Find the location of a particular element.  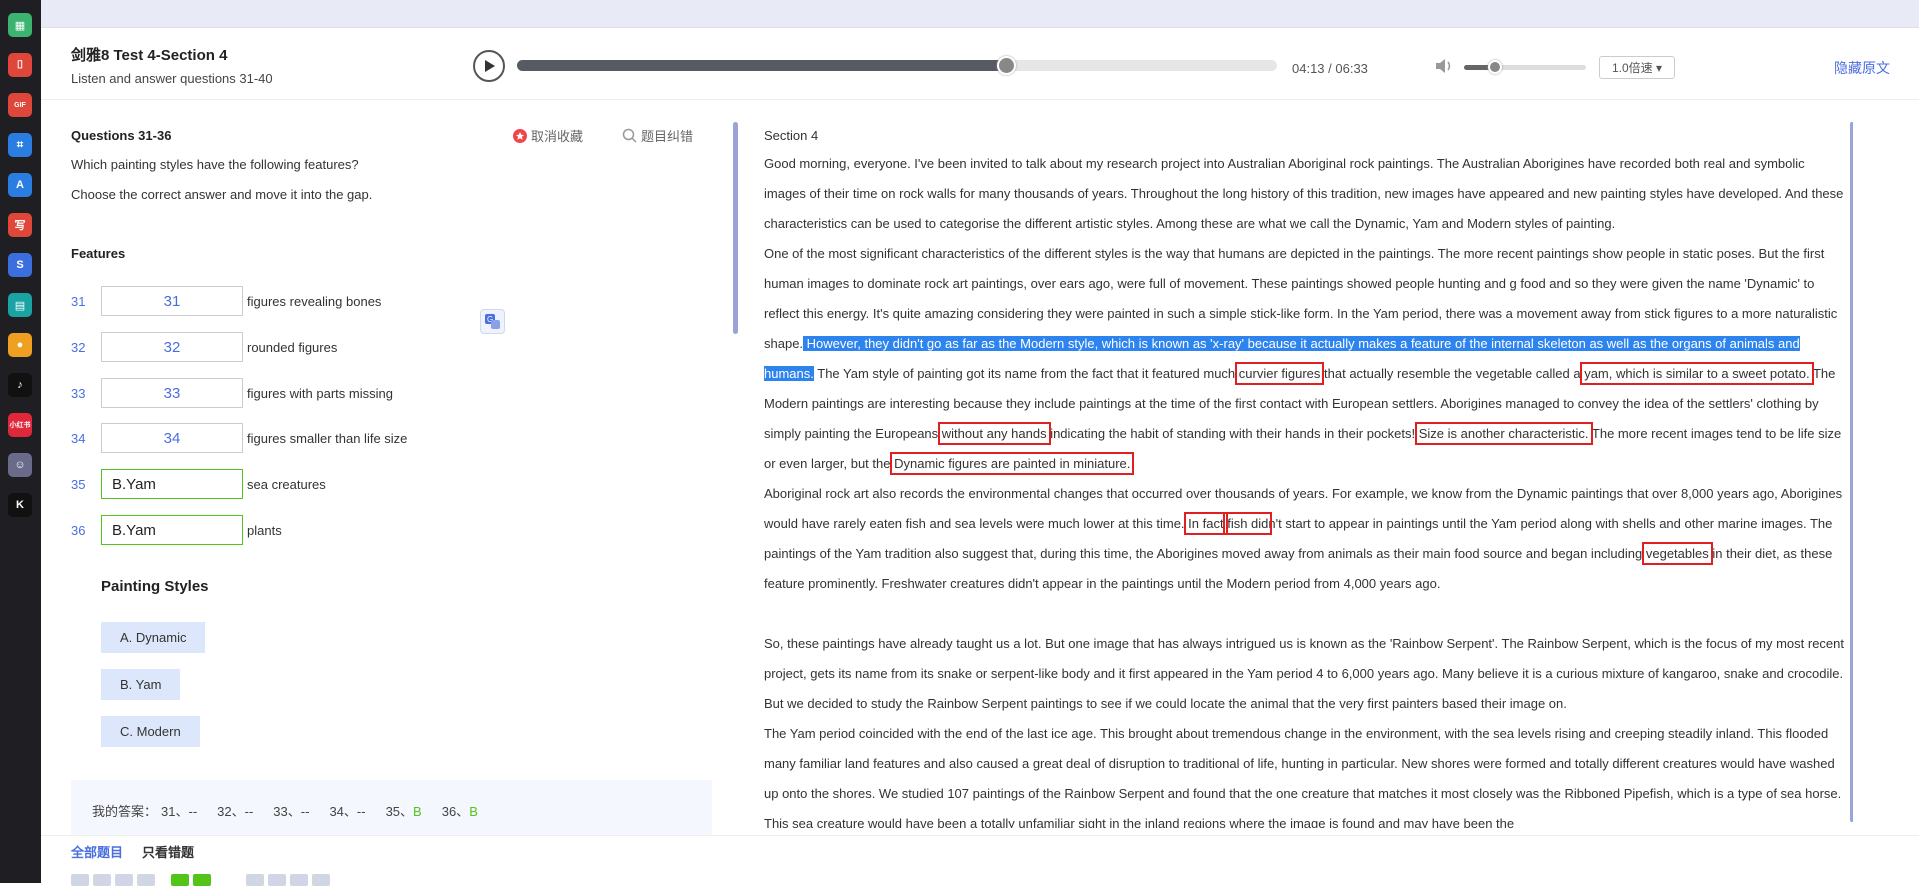

style-option-dynamic: A. Dynamic is located at coordinates (153, 637).